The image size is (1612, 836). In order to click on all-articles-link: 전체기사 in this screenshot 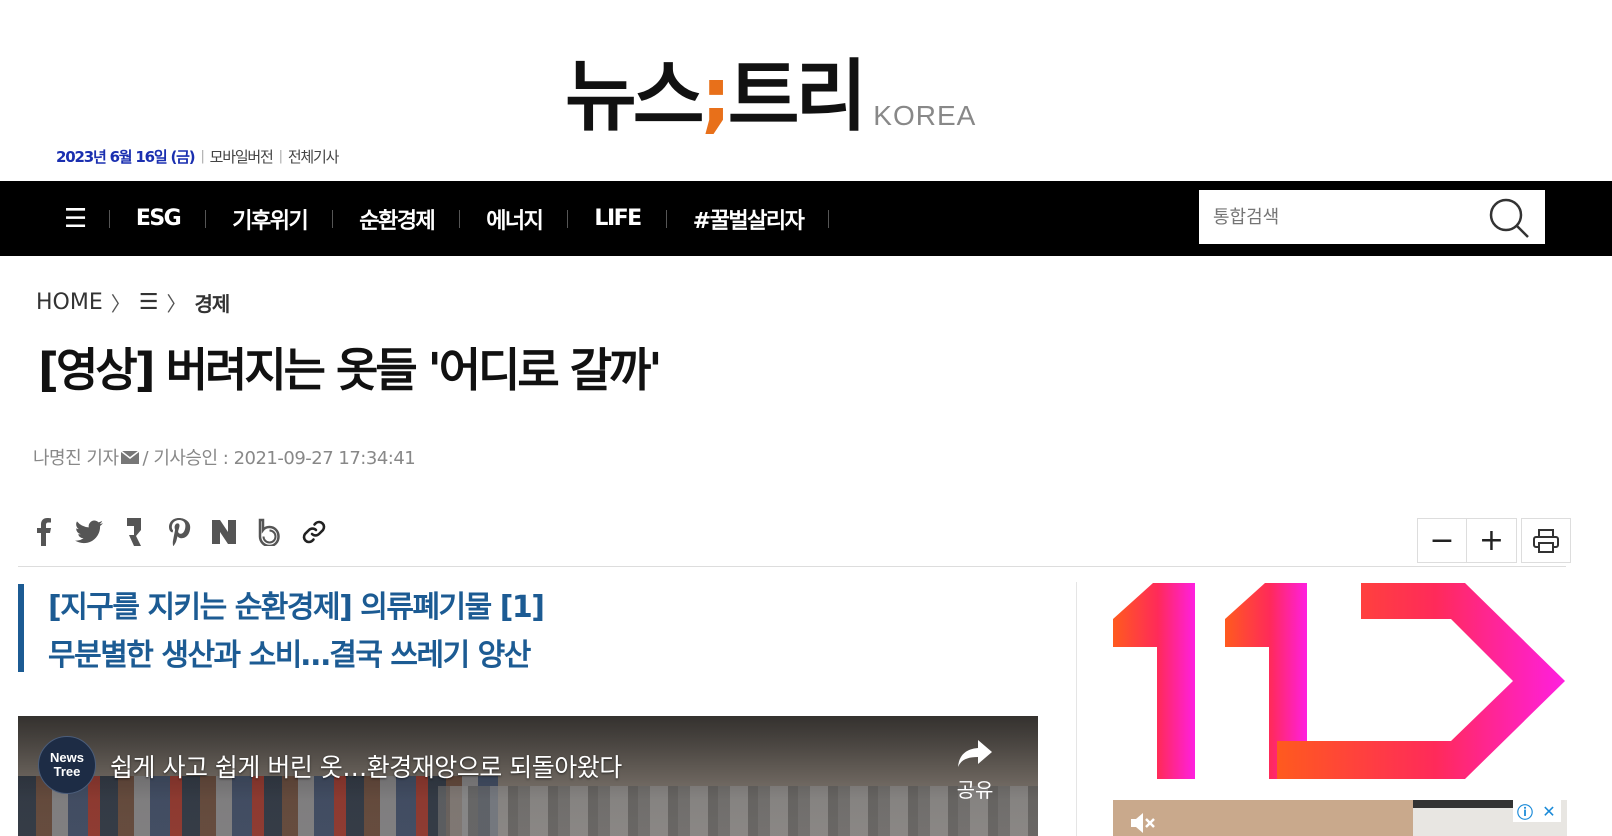, I will do `click(314, 156)`.